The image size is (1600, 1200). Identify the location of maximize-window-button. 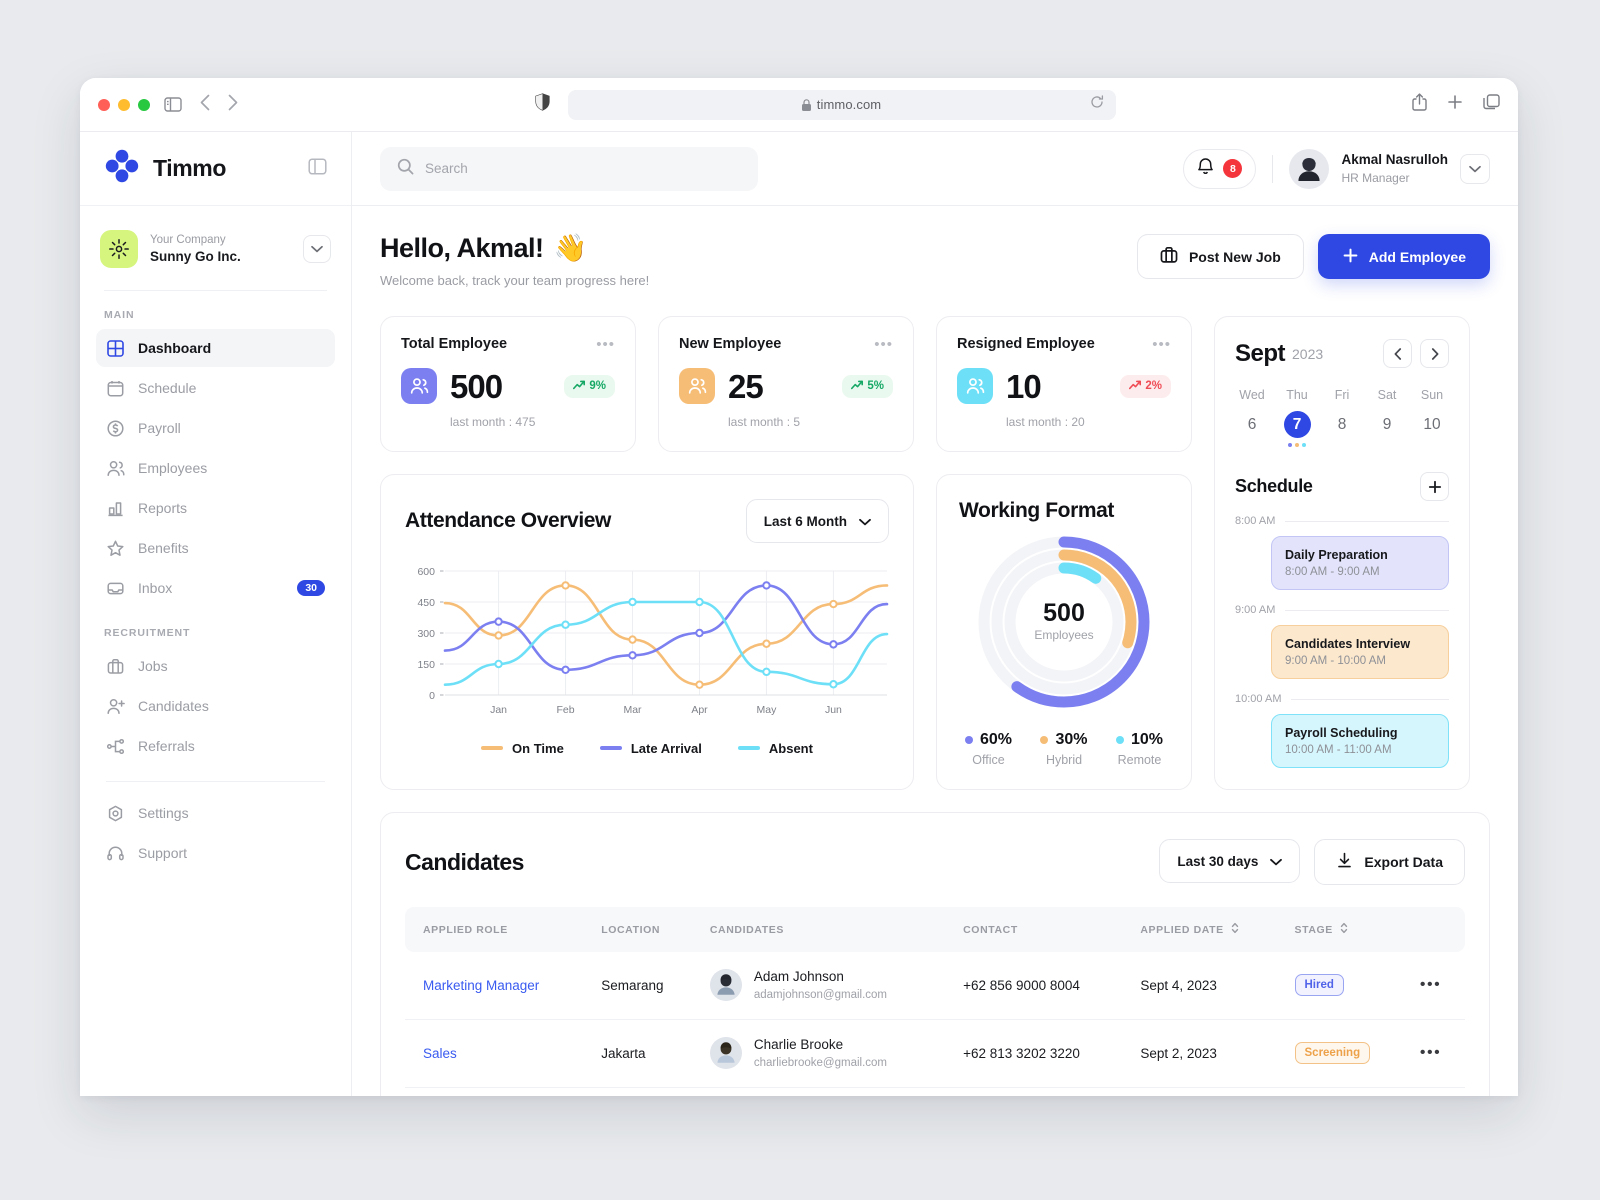
(144, 104).